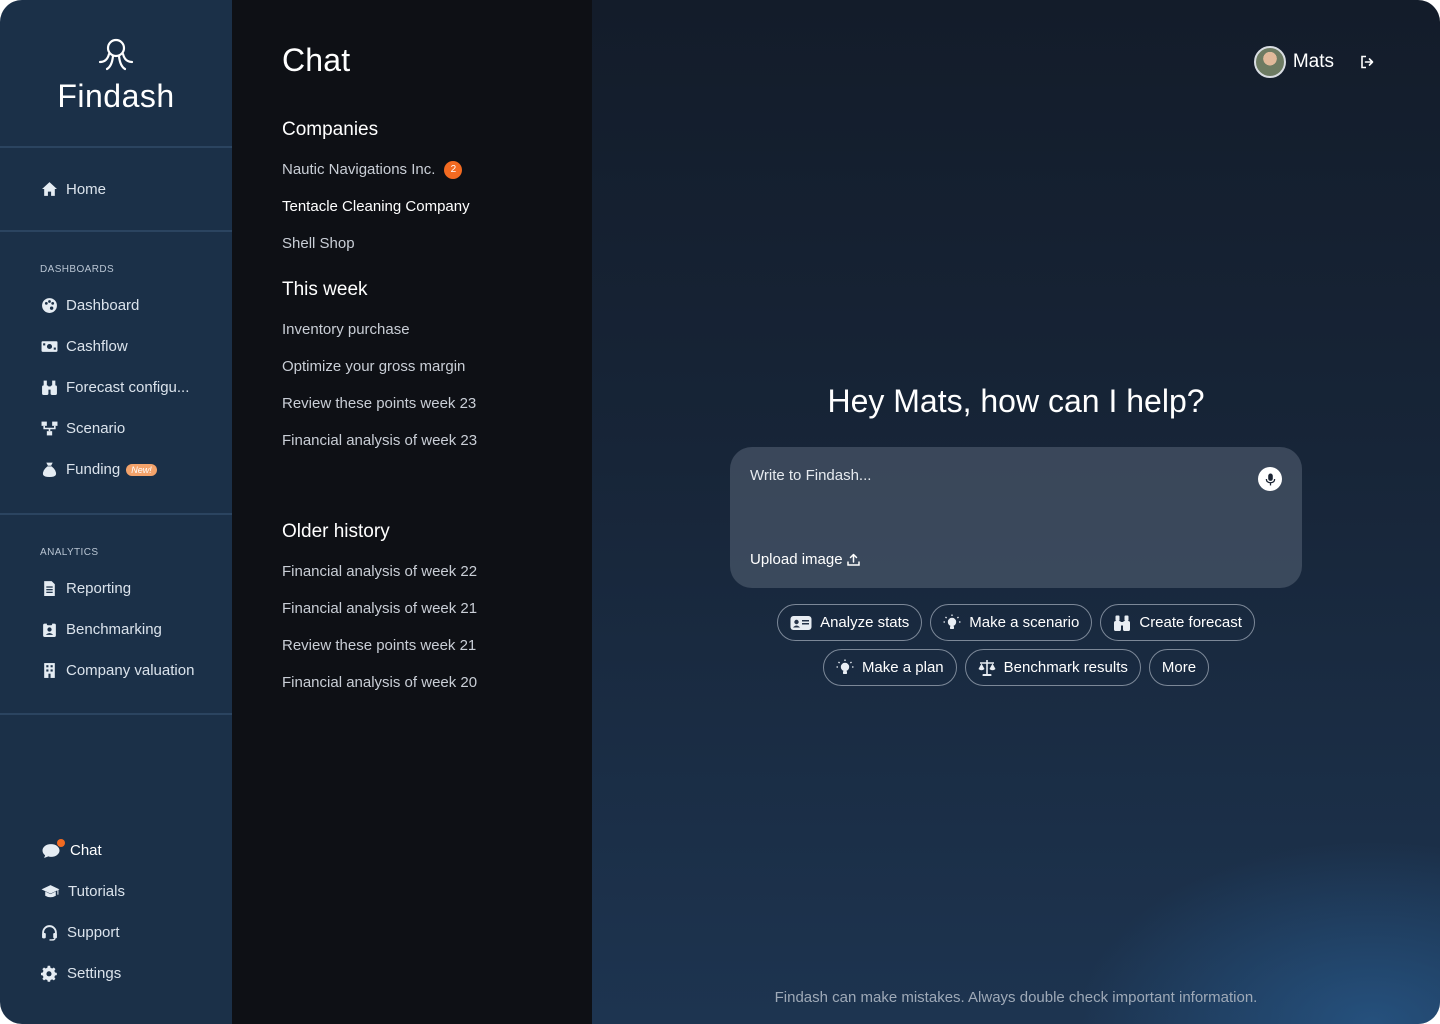 The height and width of the screenshot is (1024, 1440). I want to click on history-item-label: Shell Shop, so click(318, 243).